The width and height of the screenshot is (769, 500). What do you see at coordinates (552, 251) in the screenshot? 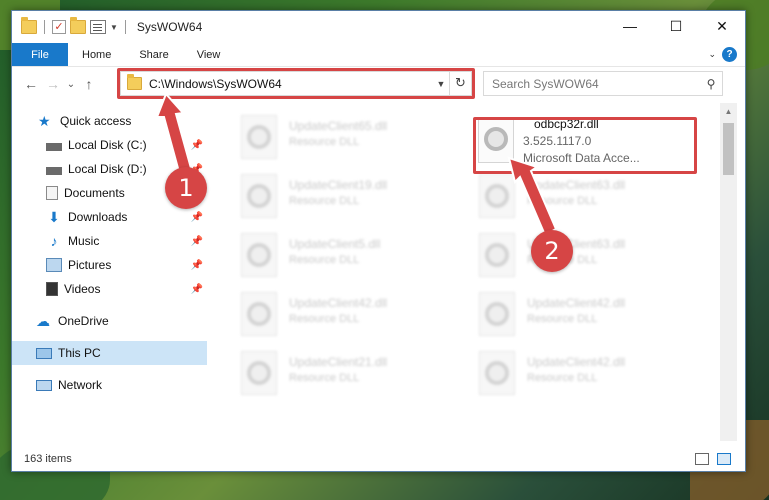
I see `callout-number-2: 2` at bounding box center [552, 251].